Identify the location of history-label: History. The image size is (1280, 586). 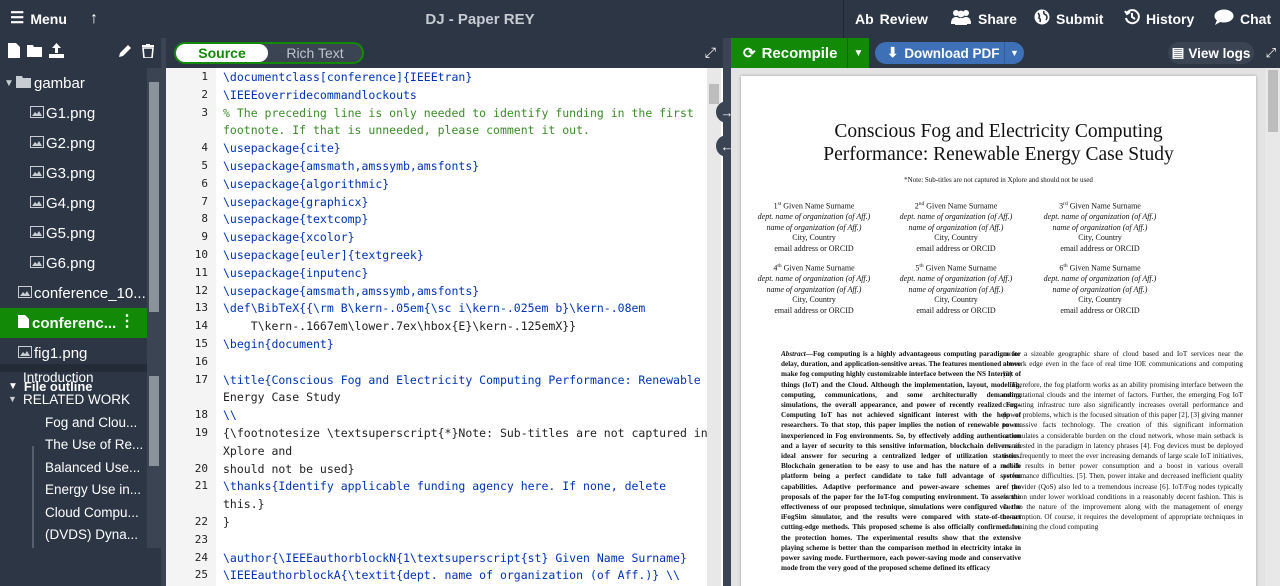
(1170, 19).